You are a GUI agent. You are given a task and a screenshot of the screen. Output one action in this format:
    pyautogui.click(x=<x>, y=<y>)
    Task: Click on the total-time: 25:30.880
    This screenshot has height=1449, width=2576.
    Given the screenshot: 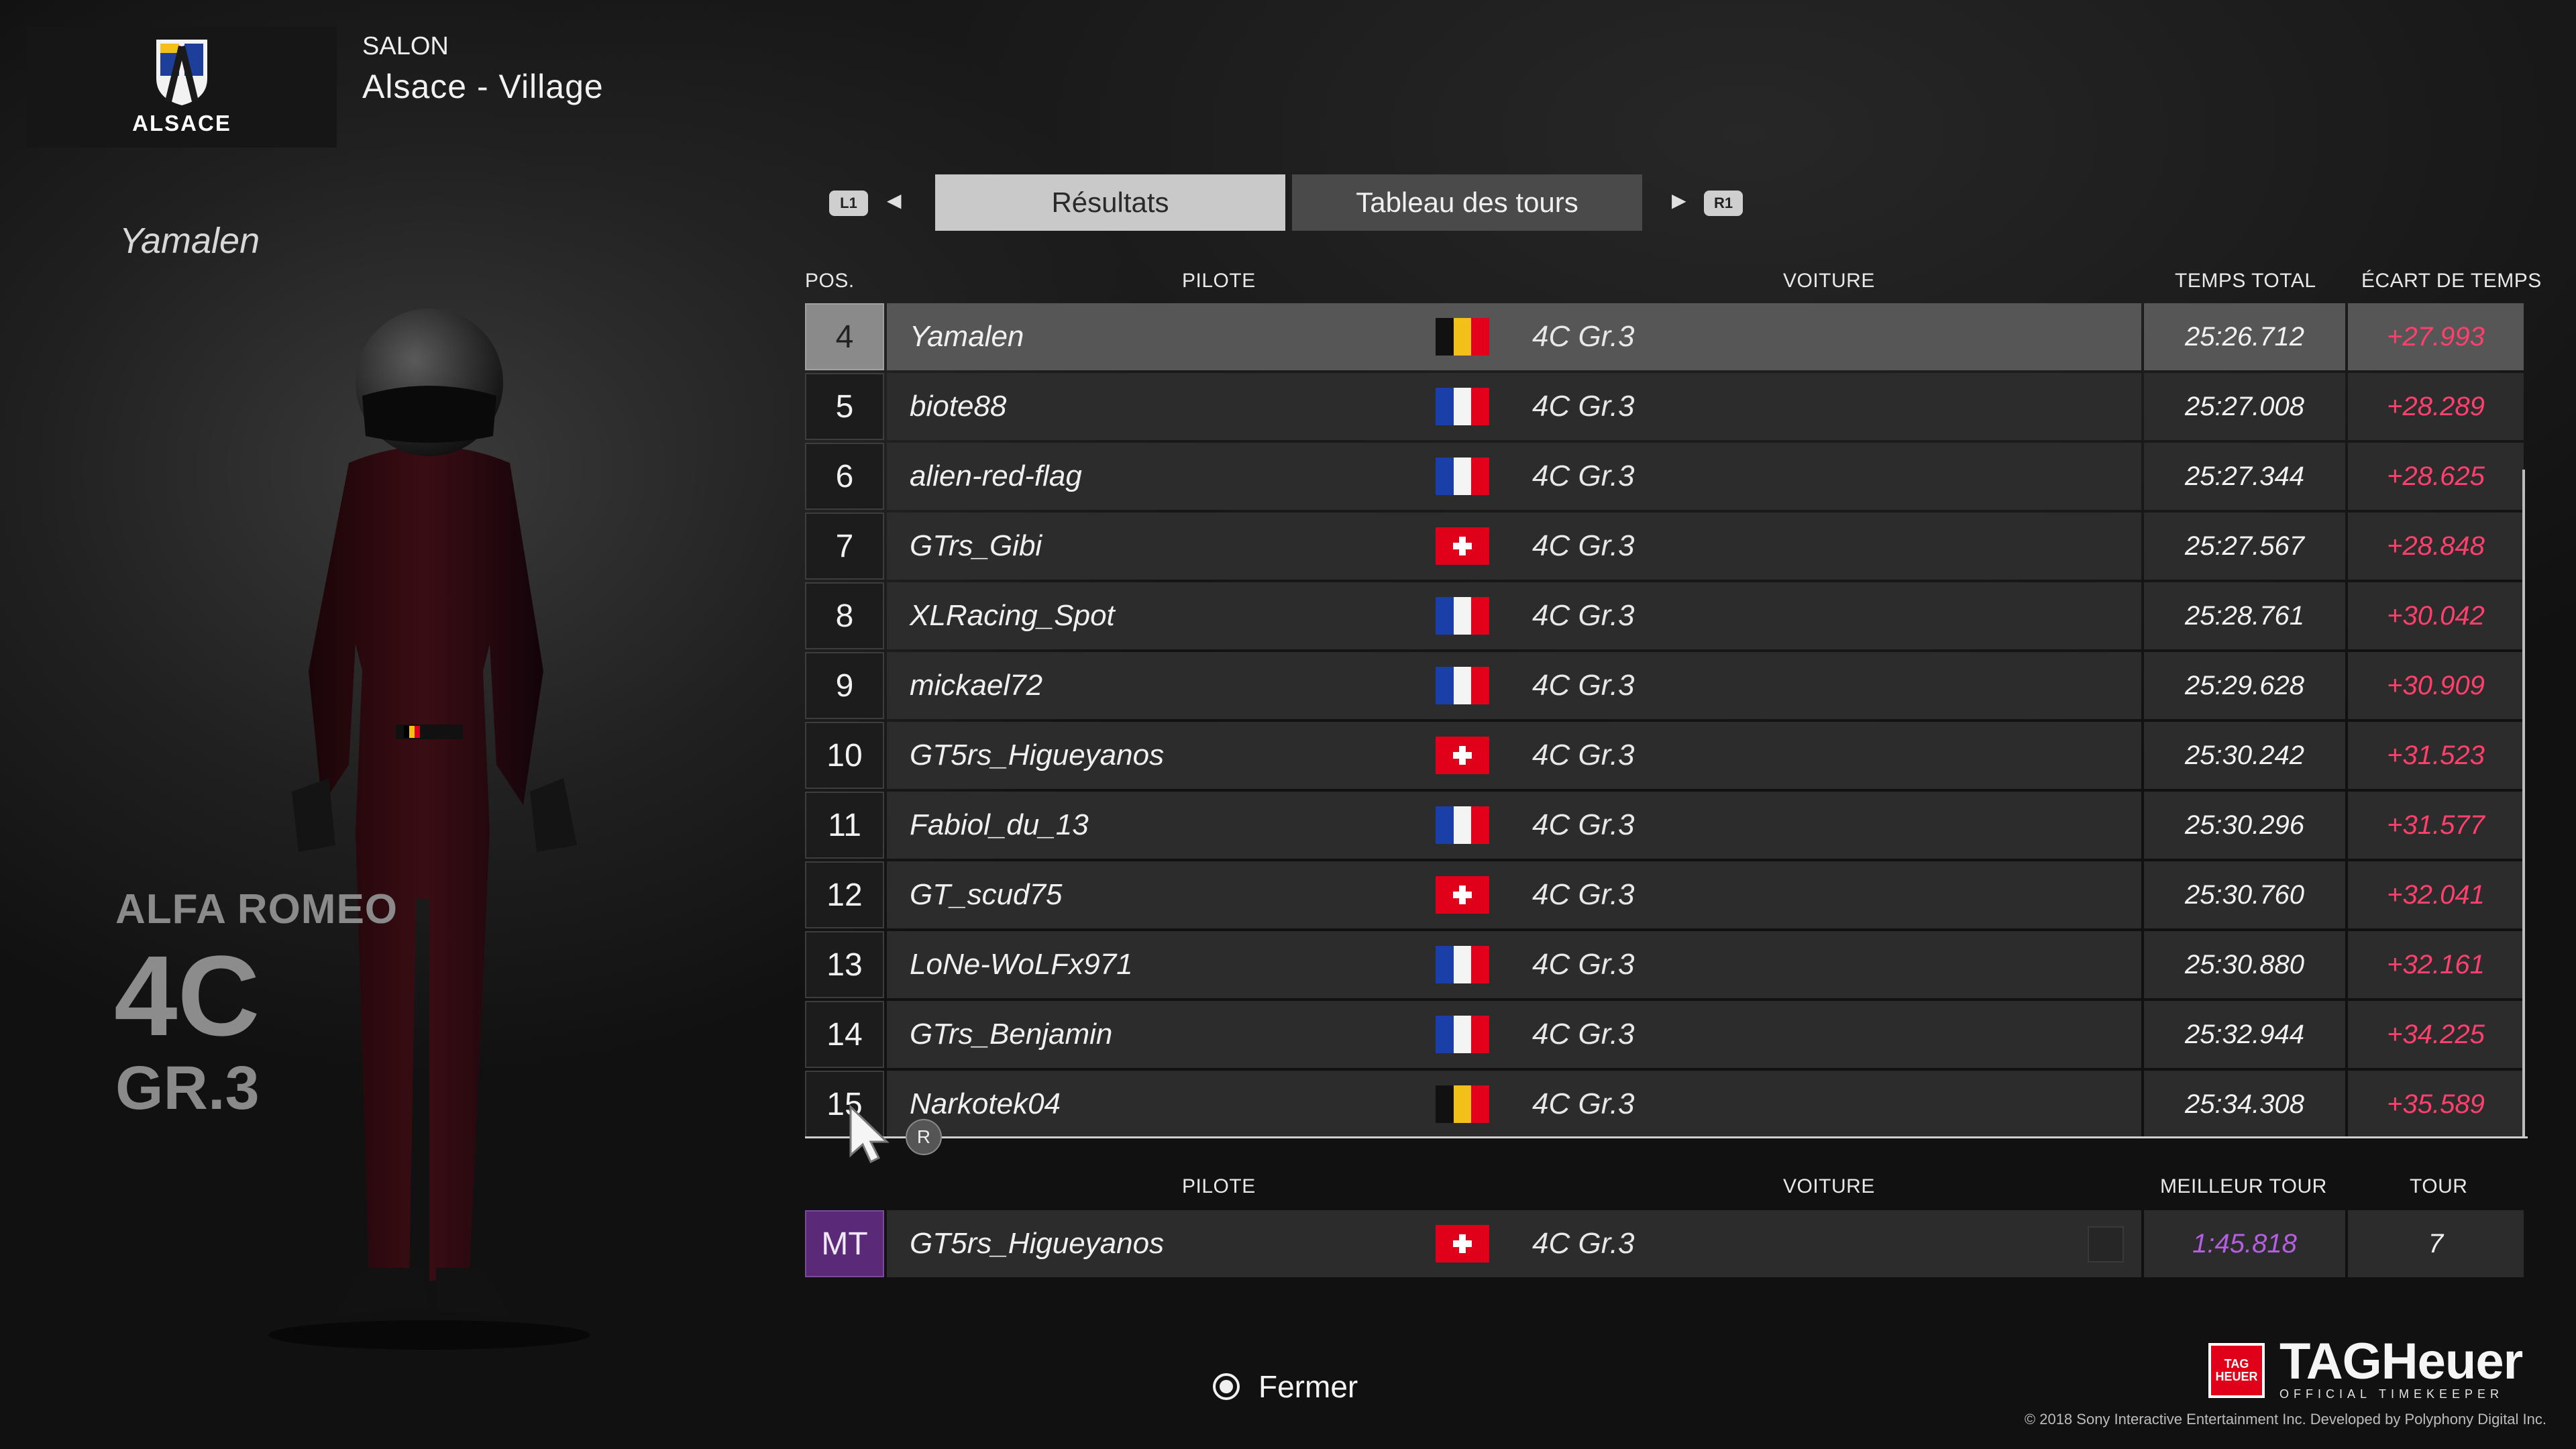 What is the action you would take?
    pyautogui.click(x=2244, y=964)
    